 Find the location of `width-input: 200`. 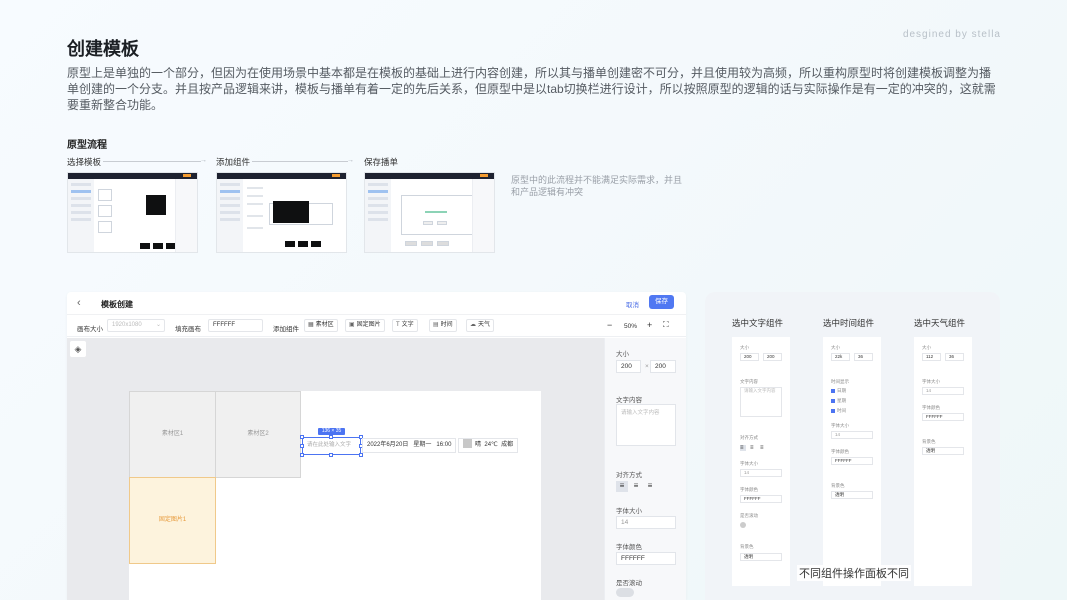

width-input: 200 is located at coordinates (628, 366).